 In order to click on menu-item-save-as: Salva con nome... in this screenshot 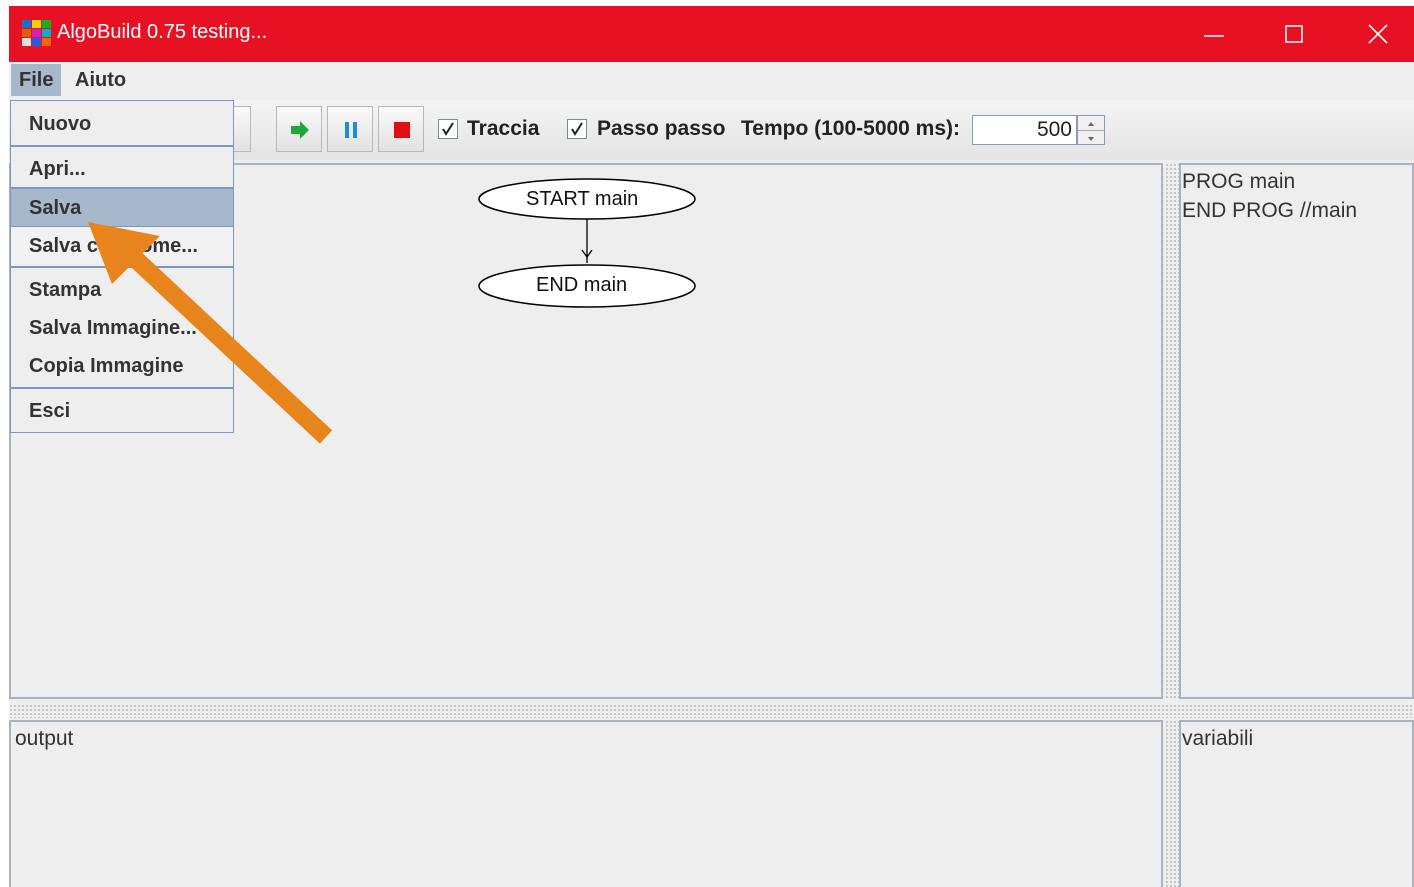, I will do `click(122, 246)`.